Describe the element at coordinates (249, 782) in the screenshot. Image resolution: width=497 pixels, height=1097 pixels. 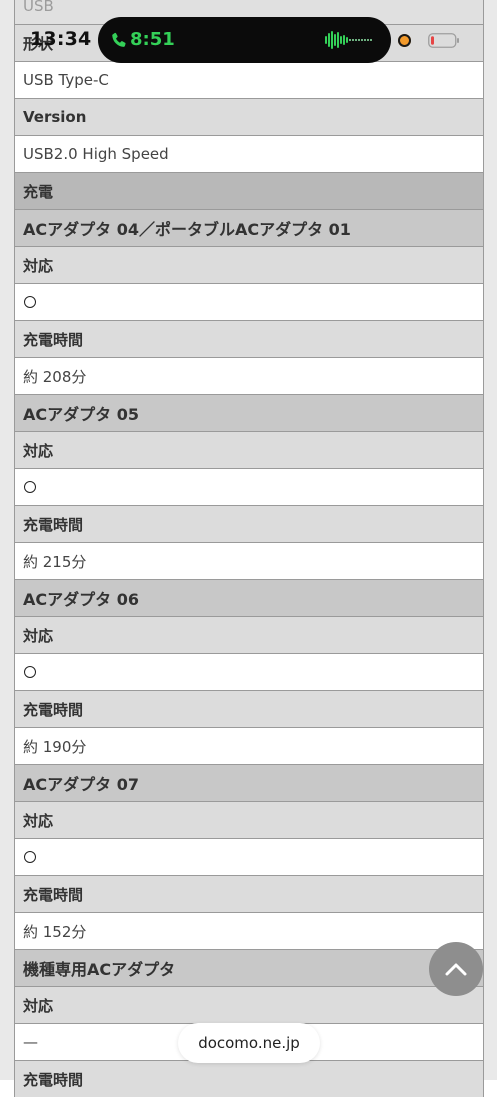
I see `table-row: ACアダプタ 07` at that location.